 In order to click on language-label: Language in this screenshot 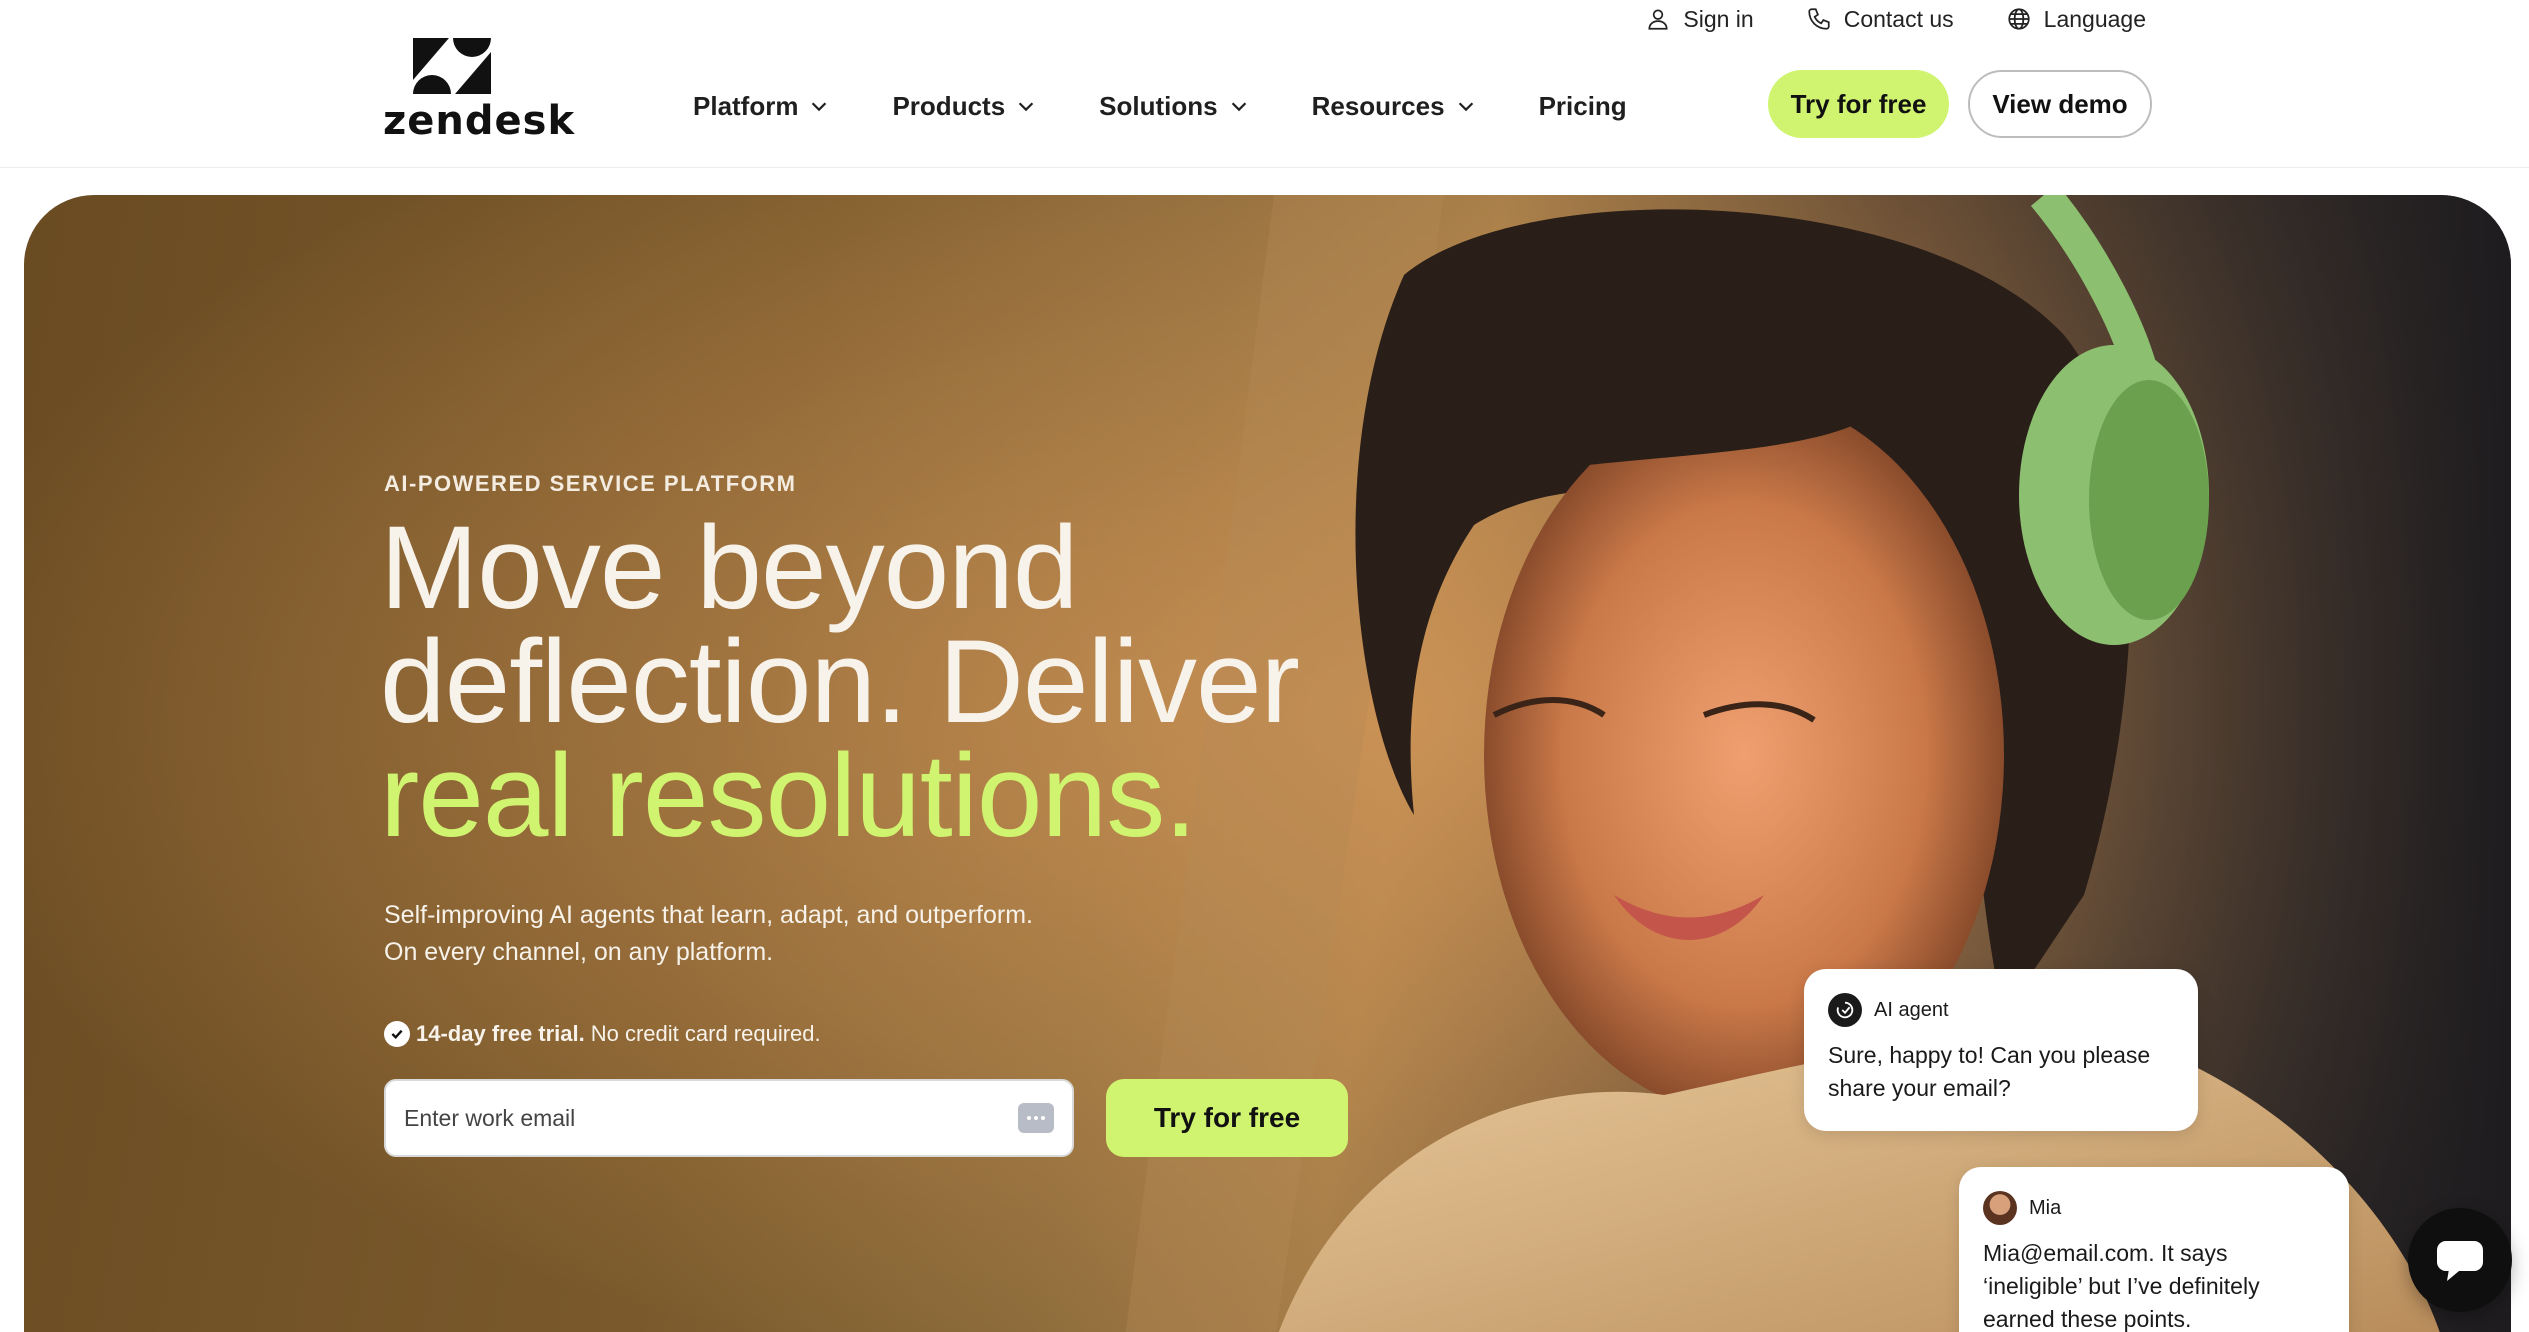, I will do `click(2094, 18)`.